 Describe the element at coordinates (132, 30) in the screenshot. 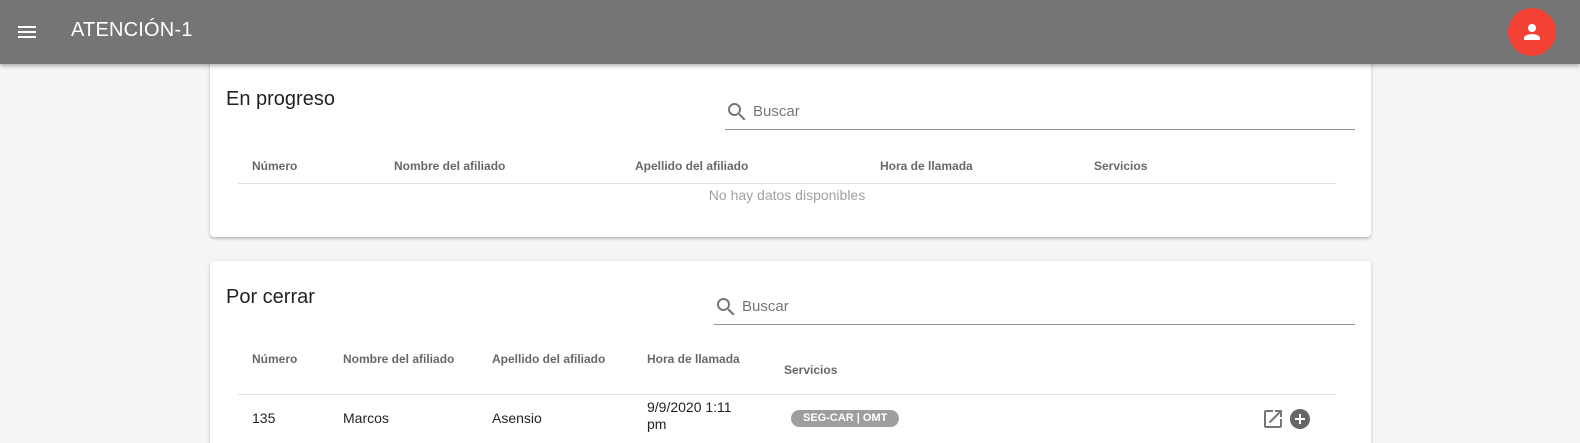

I see `app-title: ATENCIÓN-1` at that location.